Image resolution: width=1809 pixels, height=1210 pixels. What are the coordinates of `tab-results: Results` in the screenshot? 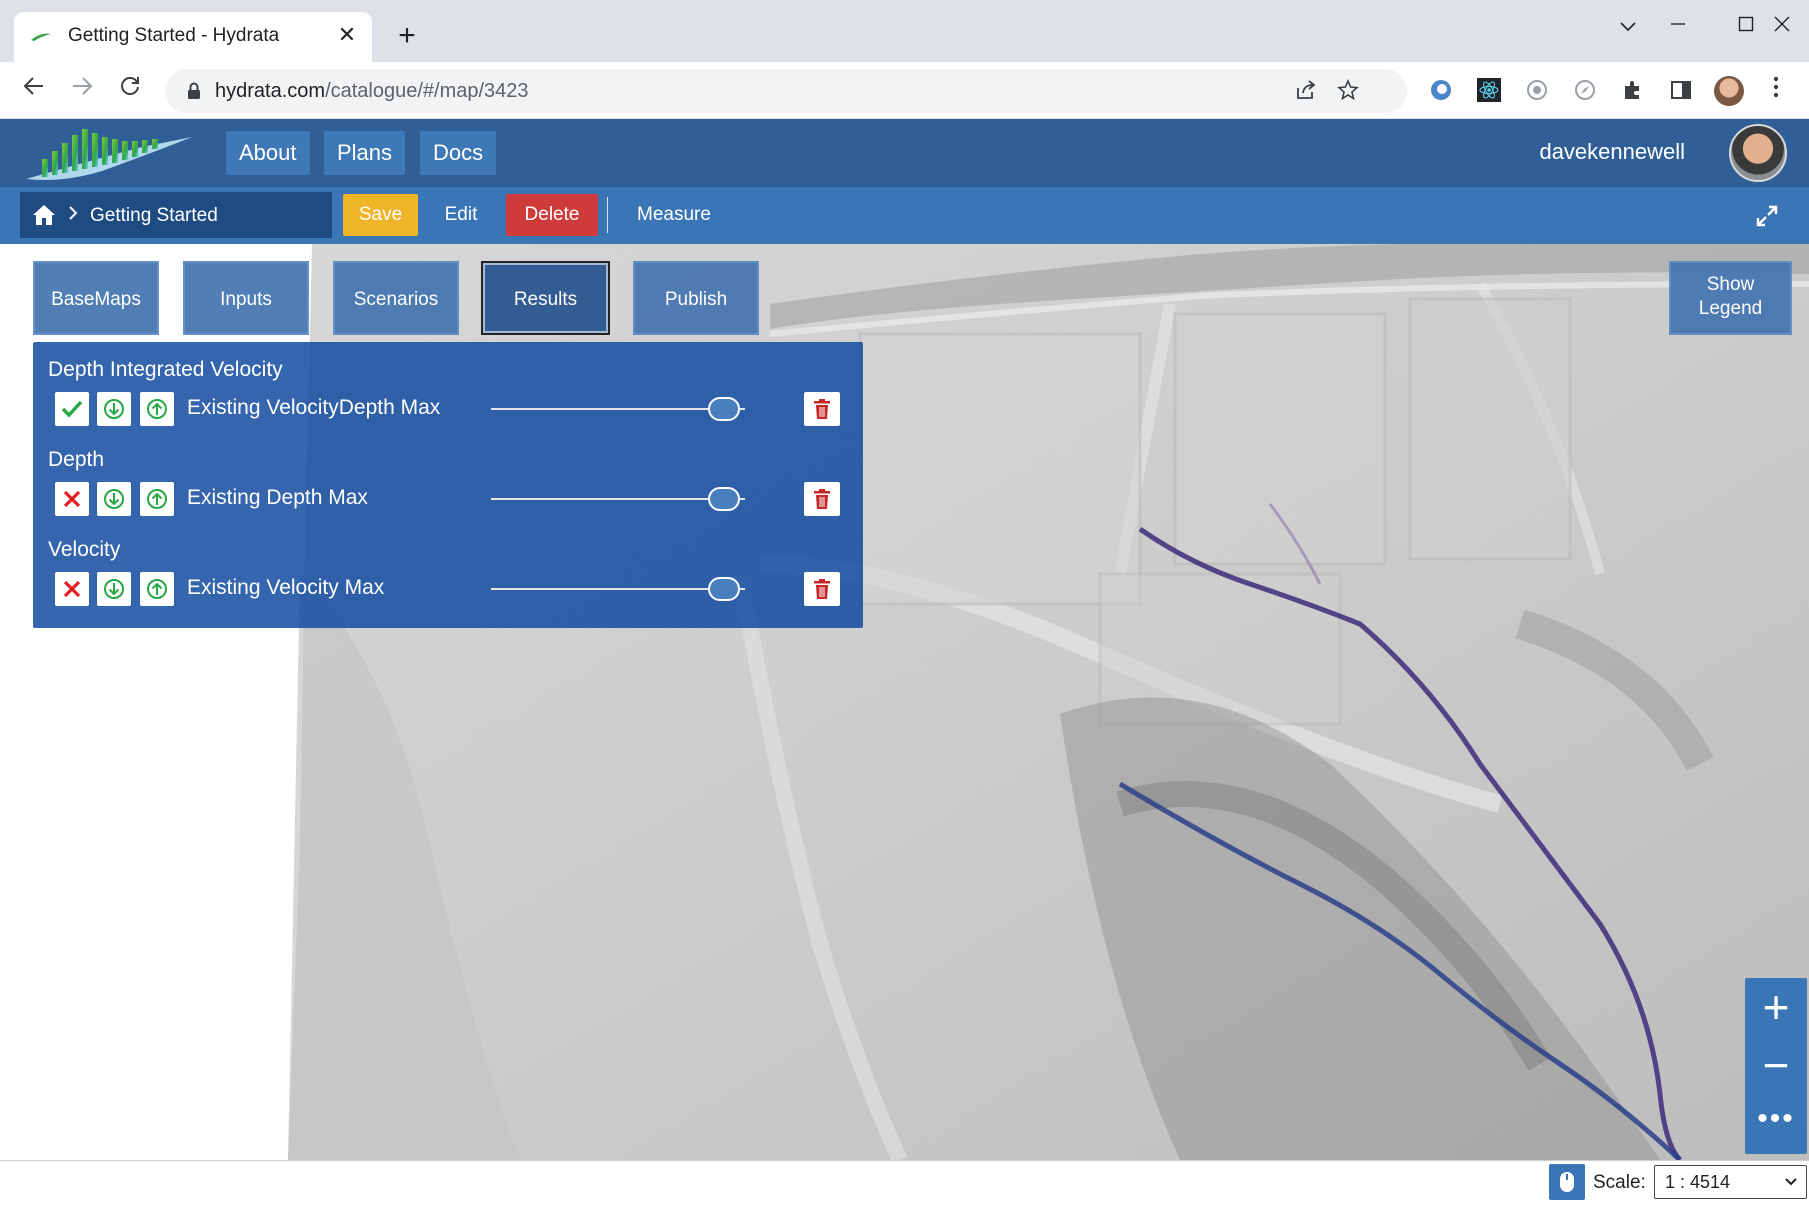 It's located at (545, 298).